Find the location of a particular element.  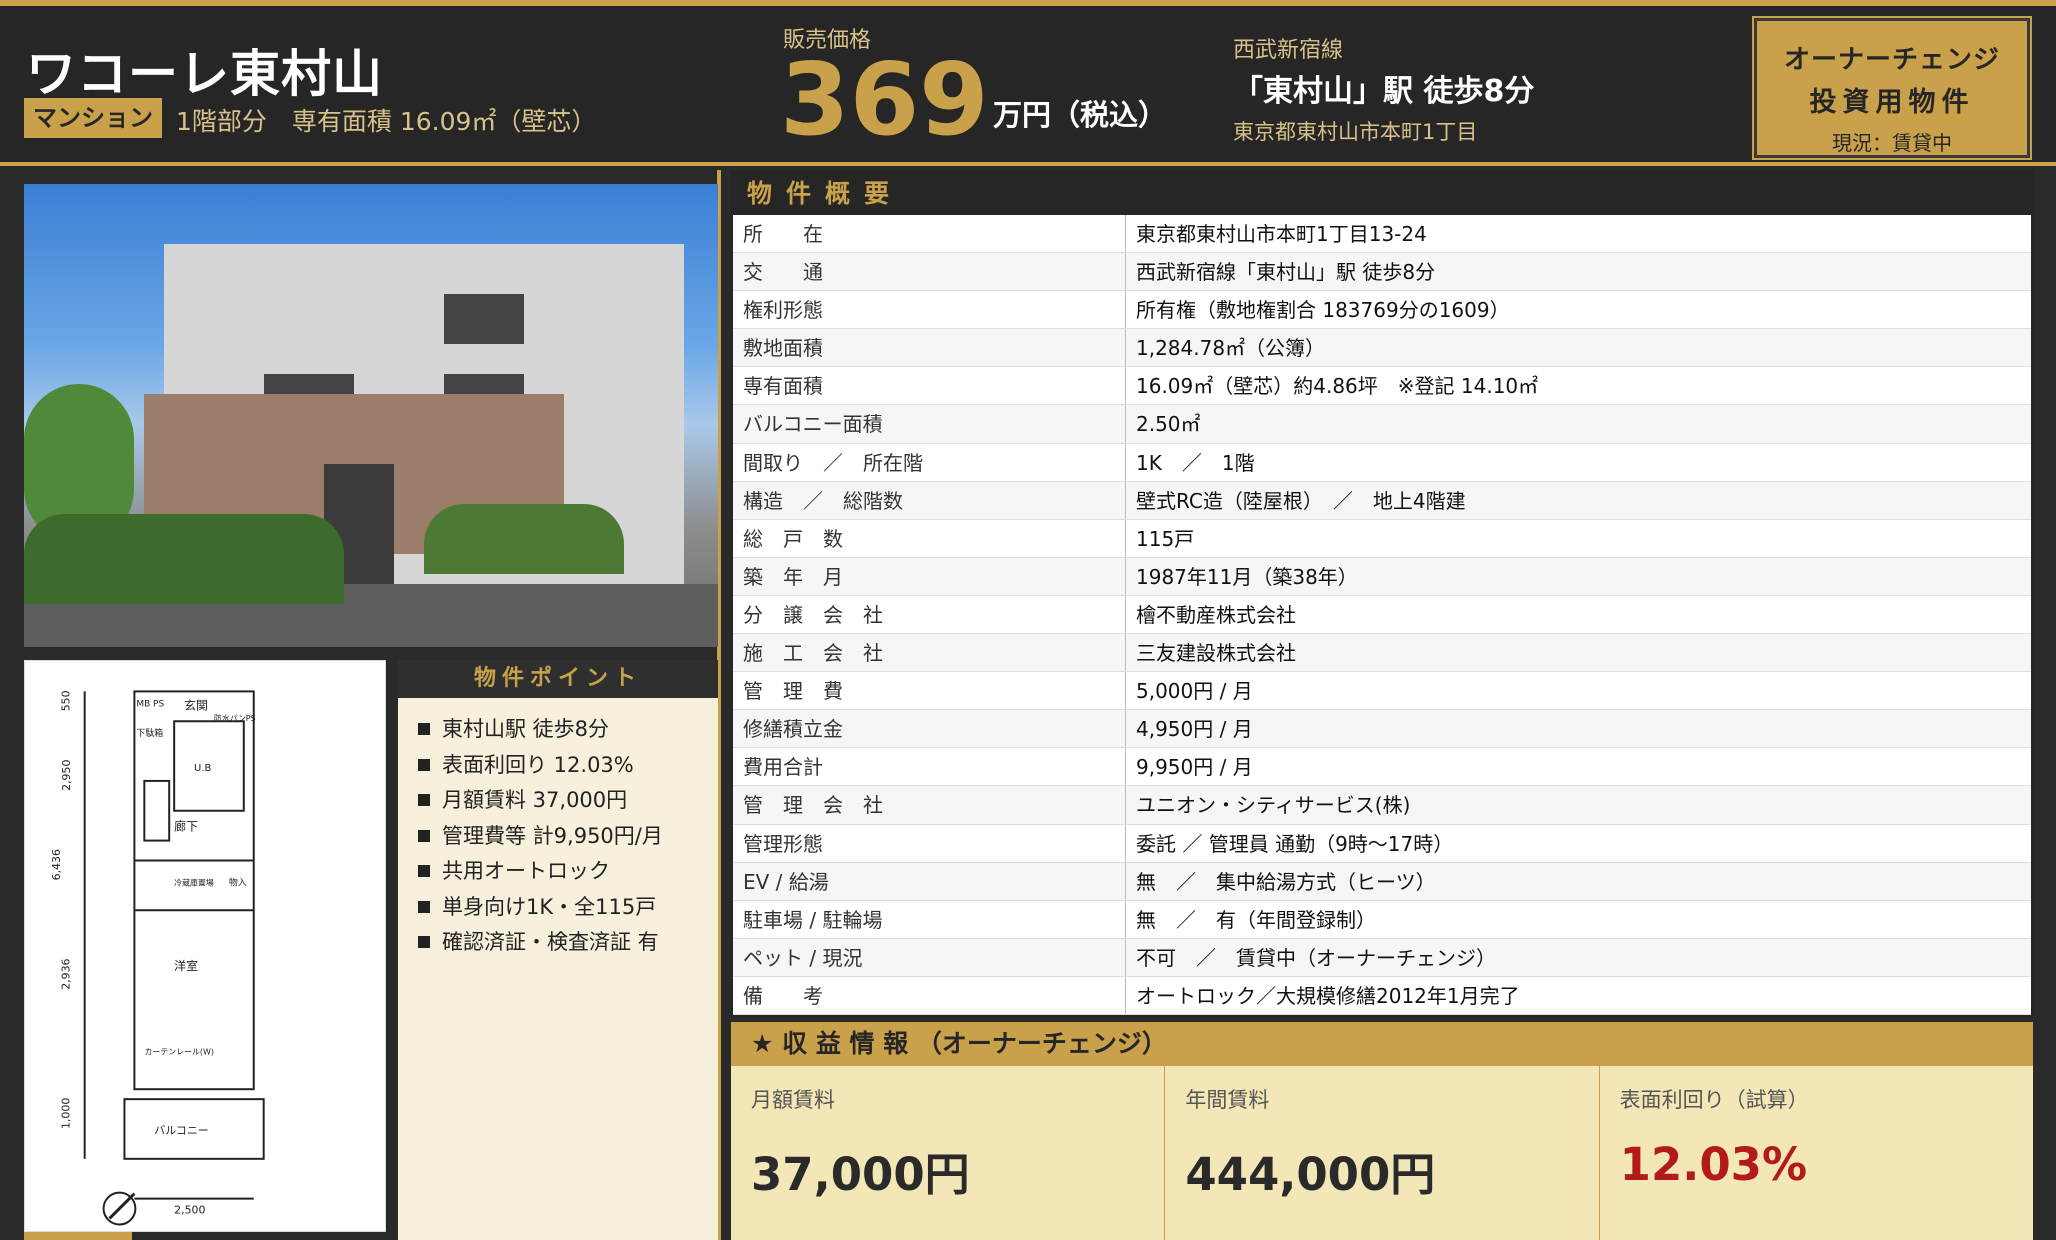

overview-key: バルコニー面積 is located at coordinates (929, 424).